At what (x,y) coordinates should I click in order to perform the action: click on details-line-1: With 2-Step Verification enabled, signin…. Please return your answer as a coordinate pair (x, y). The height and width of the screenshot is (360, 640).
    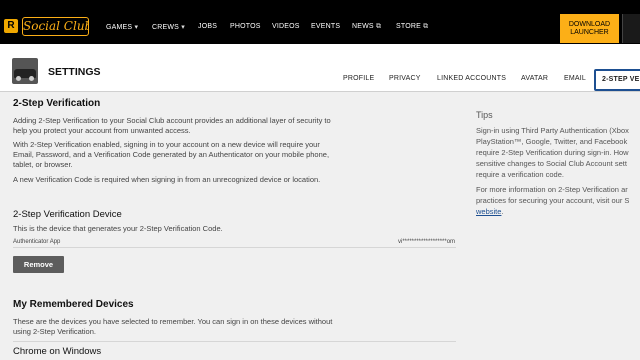
    Looking at the image, I should click on (166, 144).